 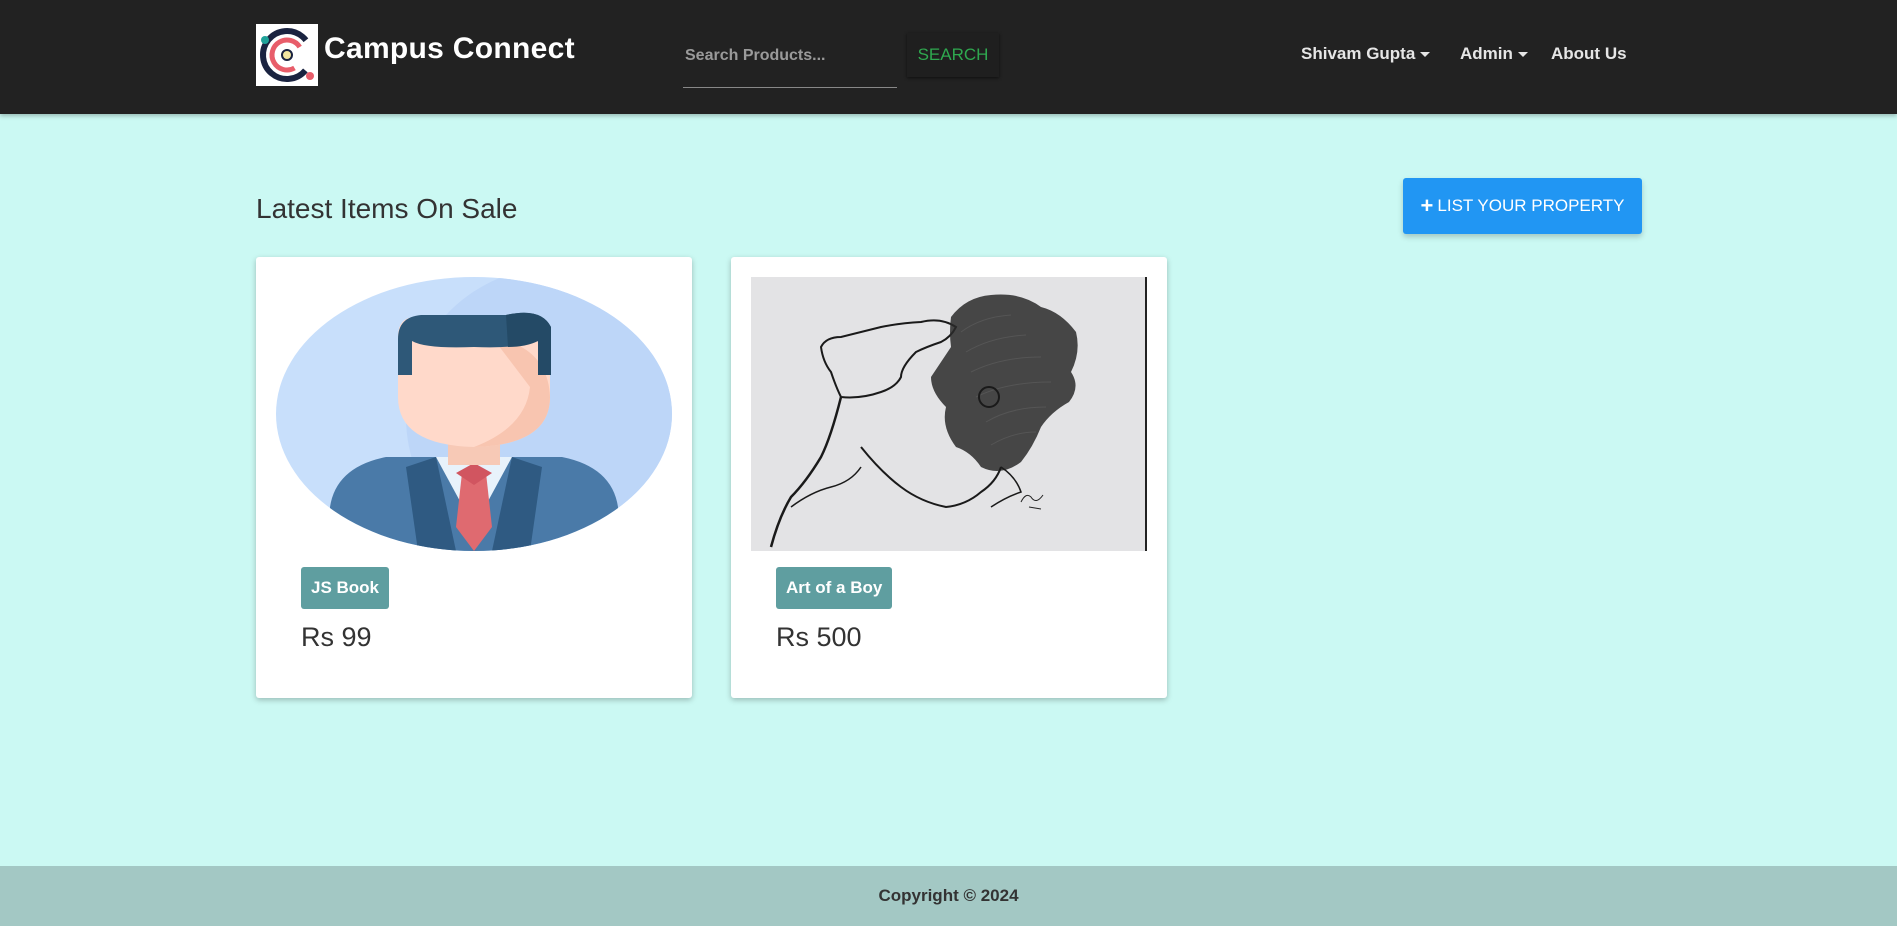 I want to click on brand-name: Campus Connect, so click(x=449, y=49).